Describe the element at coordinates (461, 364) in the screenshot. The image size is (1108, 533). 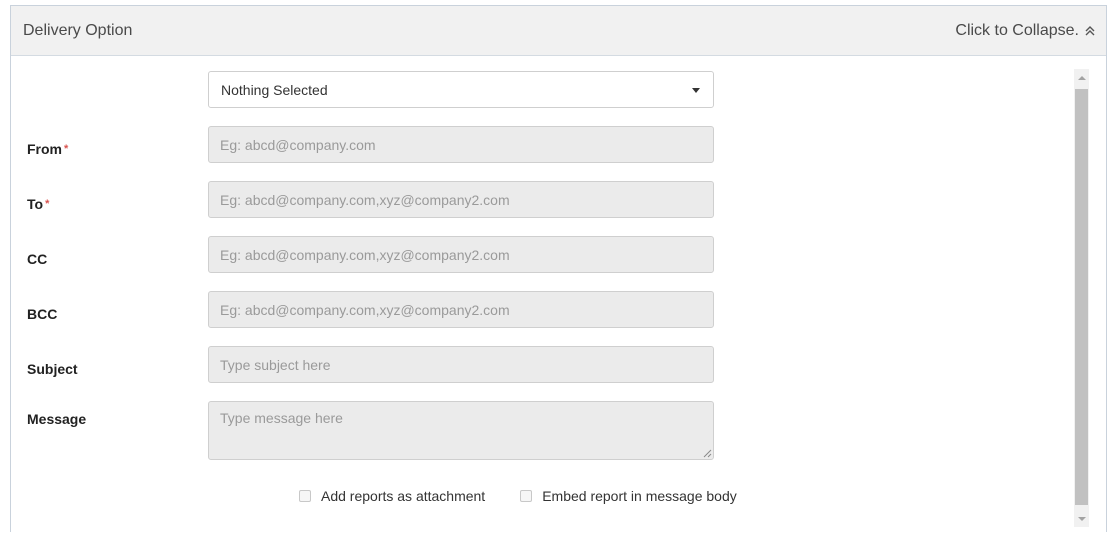
I see `subject-field` at that location.